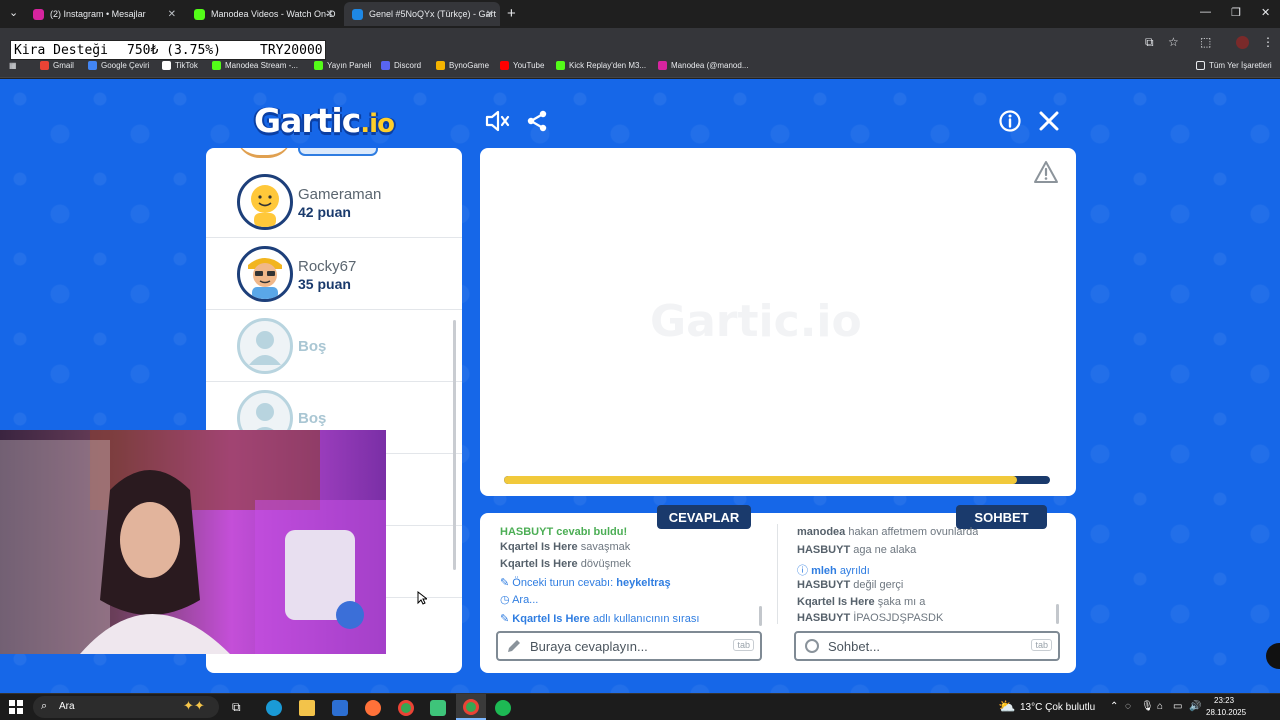  What do you see at coordinates (824, 618) in the screenshot?
I see `username: HASBUYT` at bounding box center [824, 618].